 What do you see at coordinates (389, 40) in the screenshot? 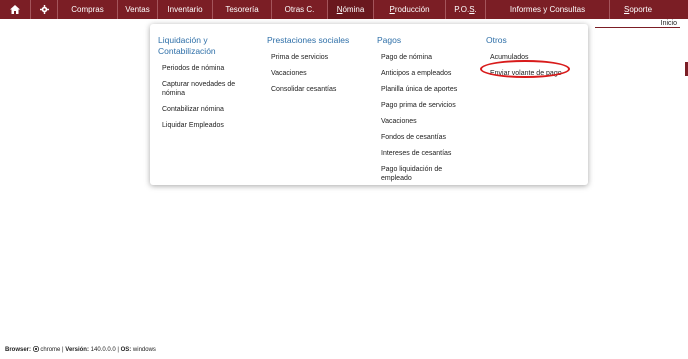
I see `section-title-pagos: Pagos` at bounding box center [389, 40].